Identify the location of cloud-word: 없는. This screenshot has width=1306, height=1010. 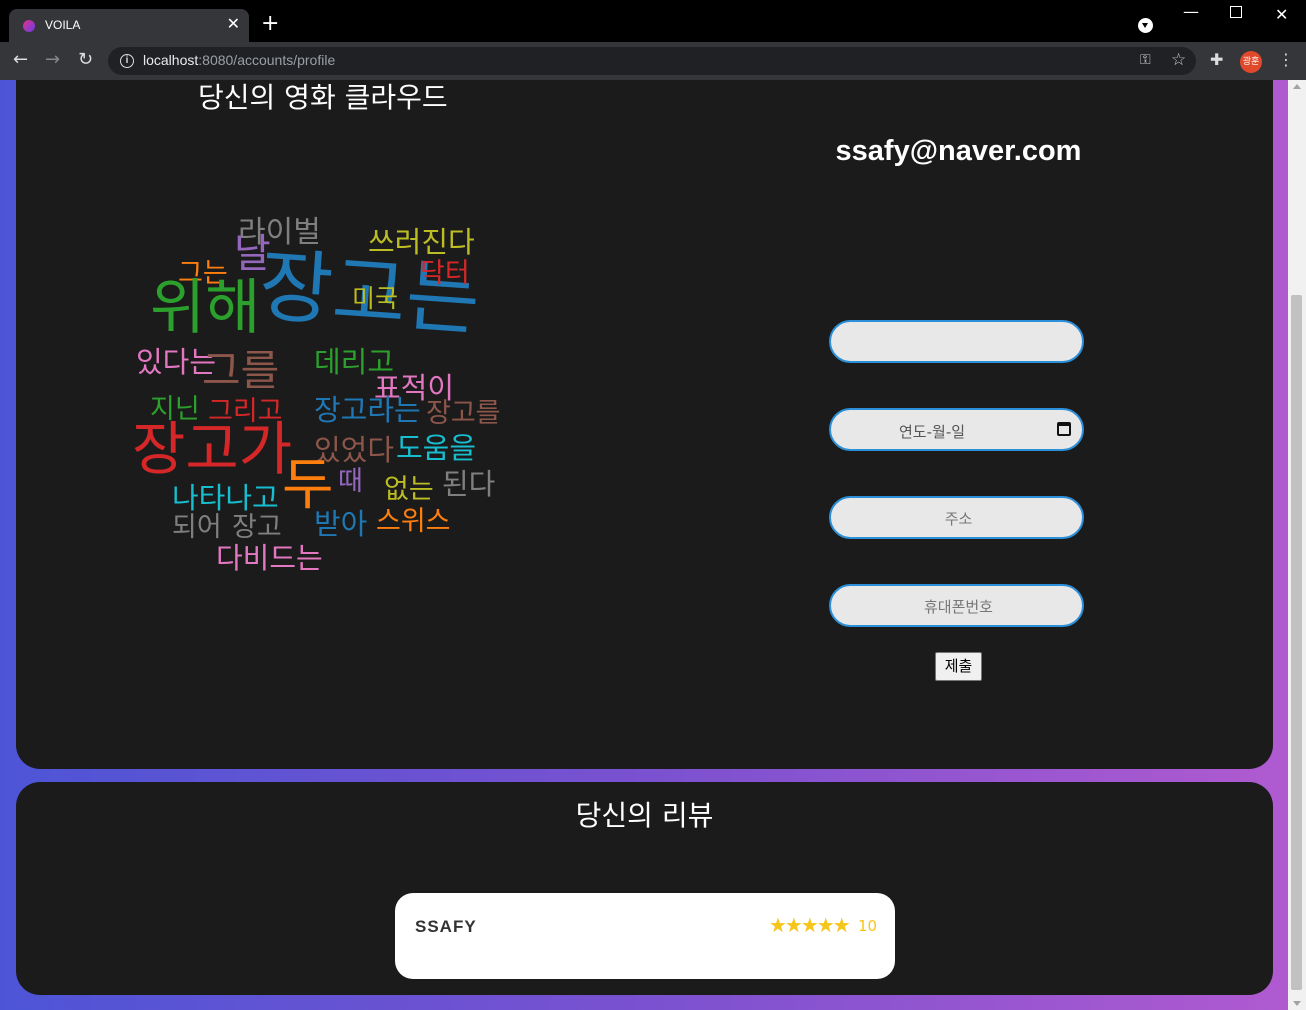
(409, 489).